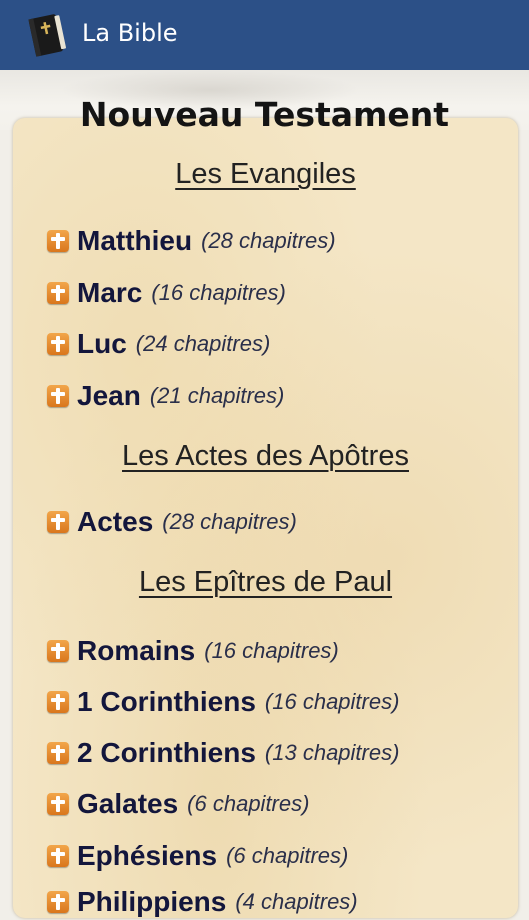 This screenshot has height=920, width=529. I want to click on section-heading-epitres-paul: Les Epîtres de Paul, so click(265, 582).